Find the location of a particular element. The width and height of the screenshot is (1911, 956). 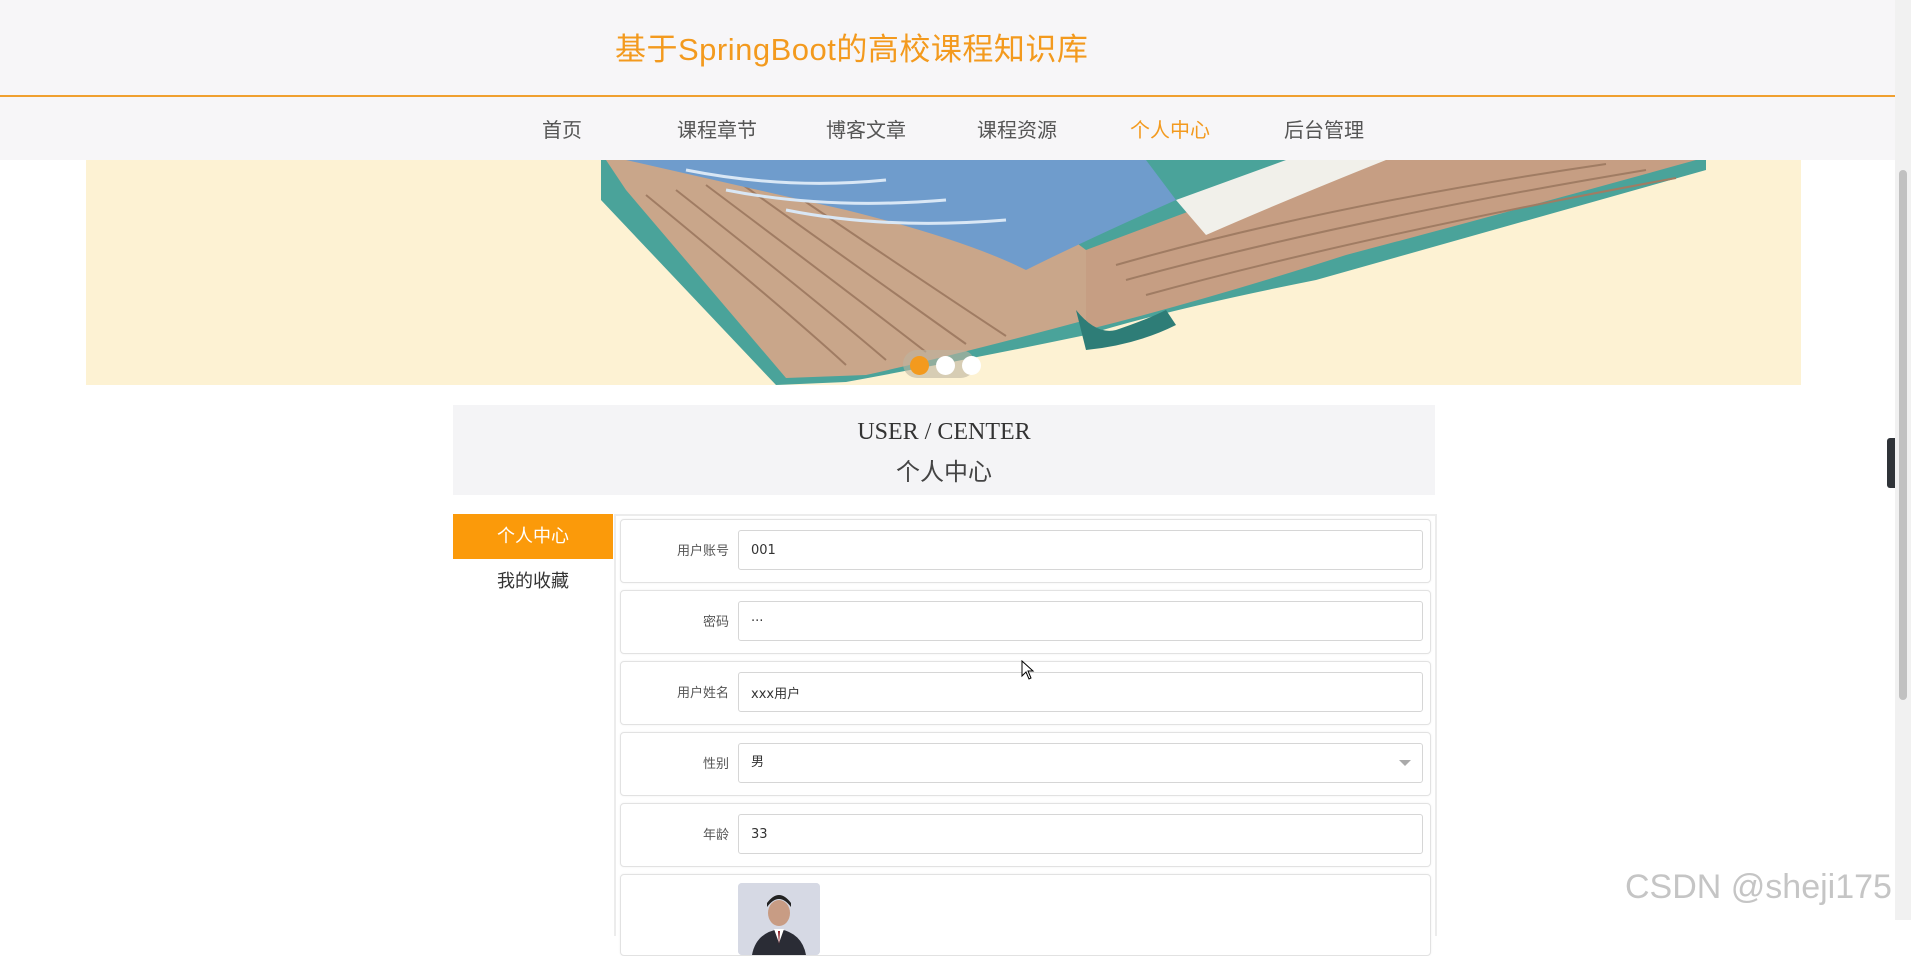

age-input is located at coordinates (1080, 834).